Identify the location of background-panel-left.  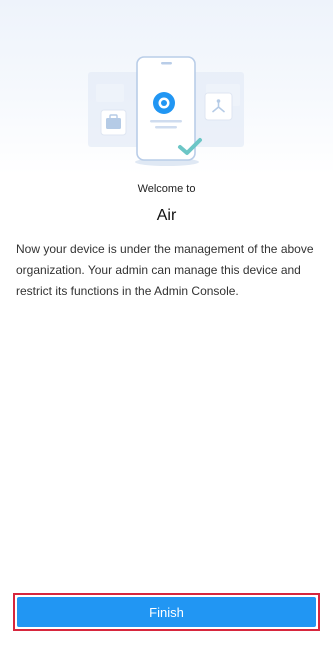
(110, 93).